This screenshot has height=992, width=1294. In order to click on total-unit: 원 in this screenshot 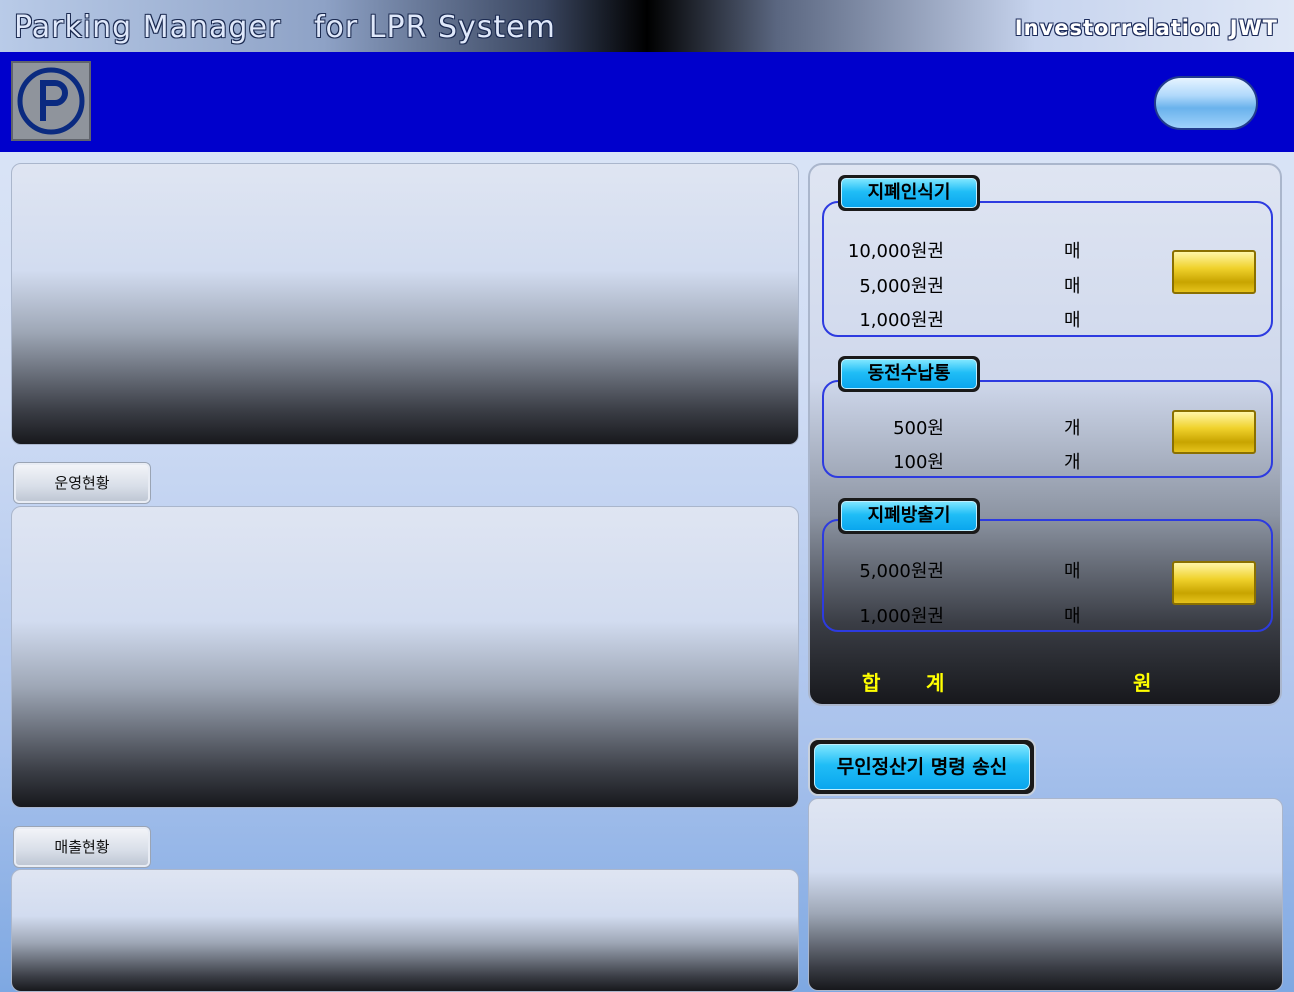, I will do `click(1142, 683)`.